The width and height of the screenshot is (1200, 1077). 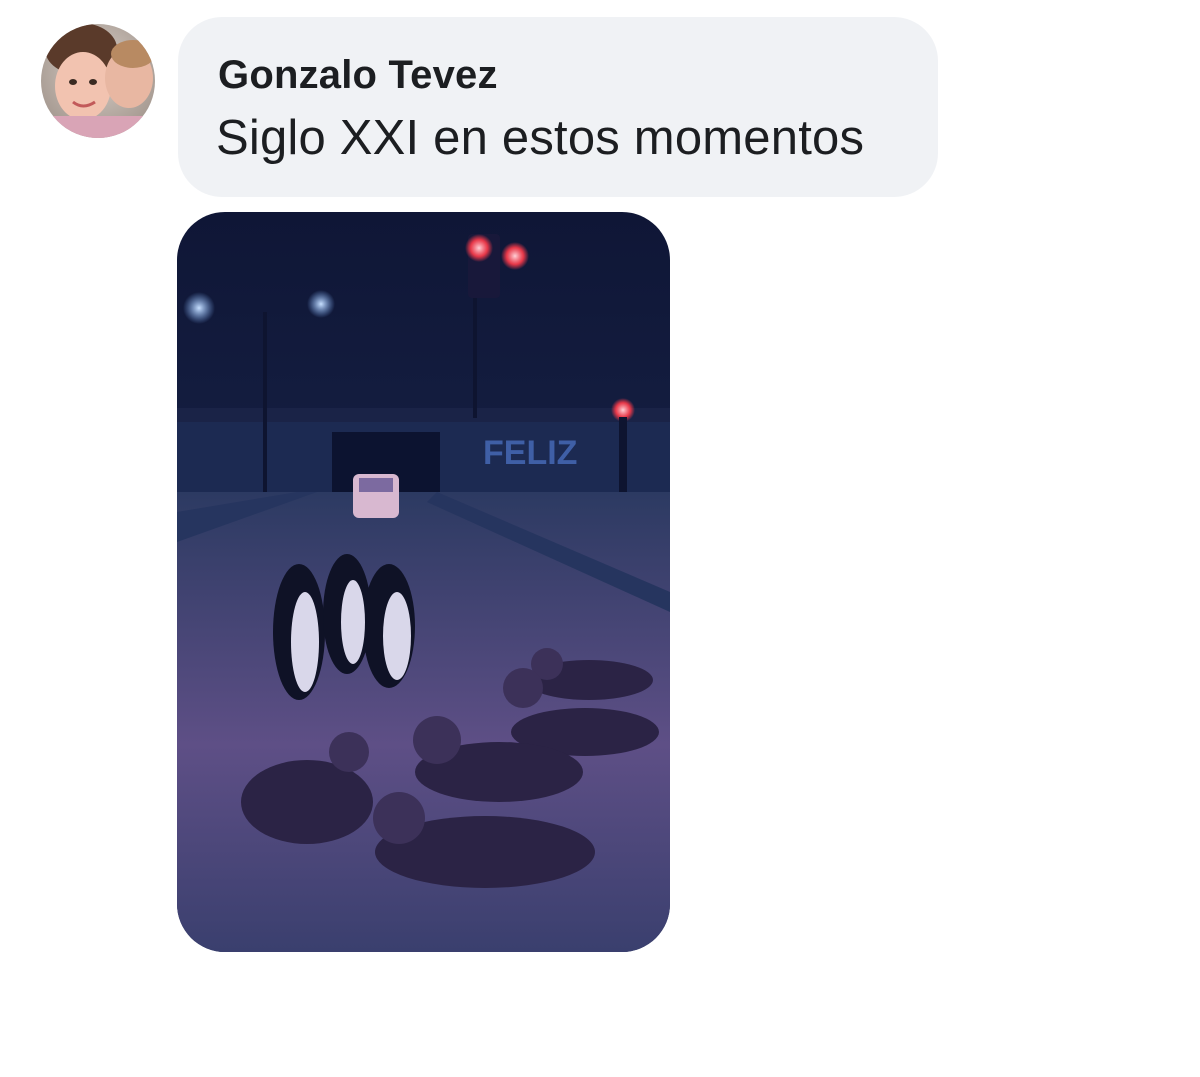 What do you see at coordinates (530, 453) in the screenshot?
I see `sign-text: FELIZ` at bounding box center [530, 453].